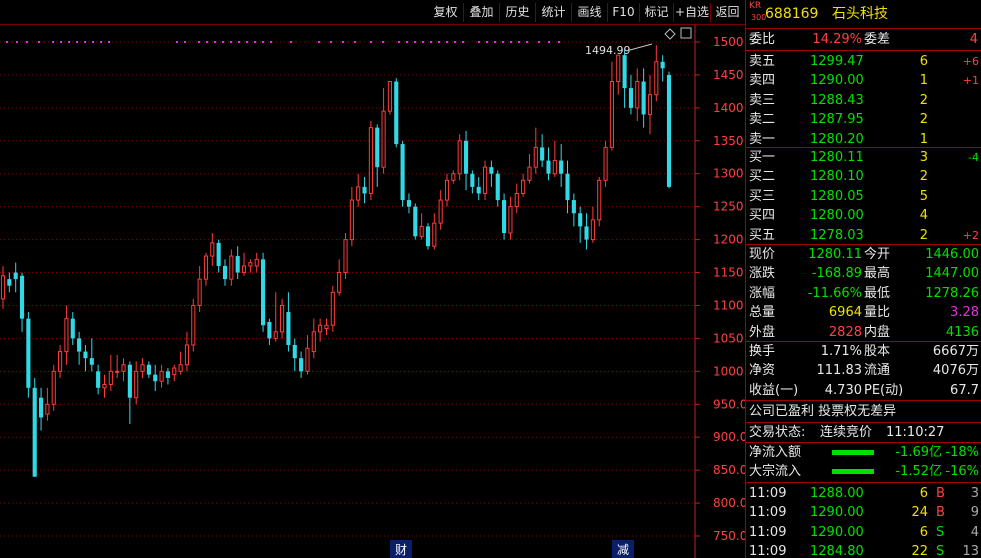 This screenshot has width=981, height=558. I want to click on statistics-button: 统计, so click(554, 12).